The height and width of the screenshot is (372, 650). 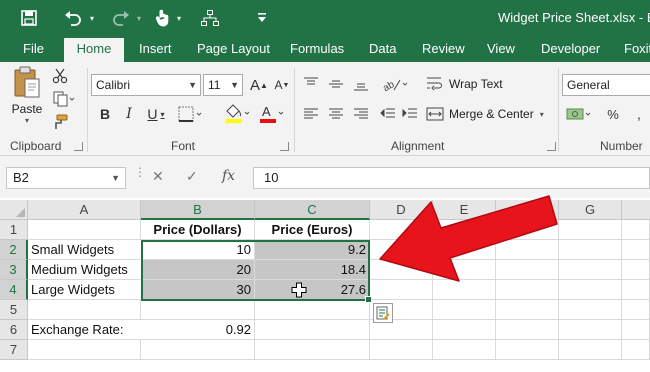 I want to click on column-header-f: F, so click(x=527, y=210).